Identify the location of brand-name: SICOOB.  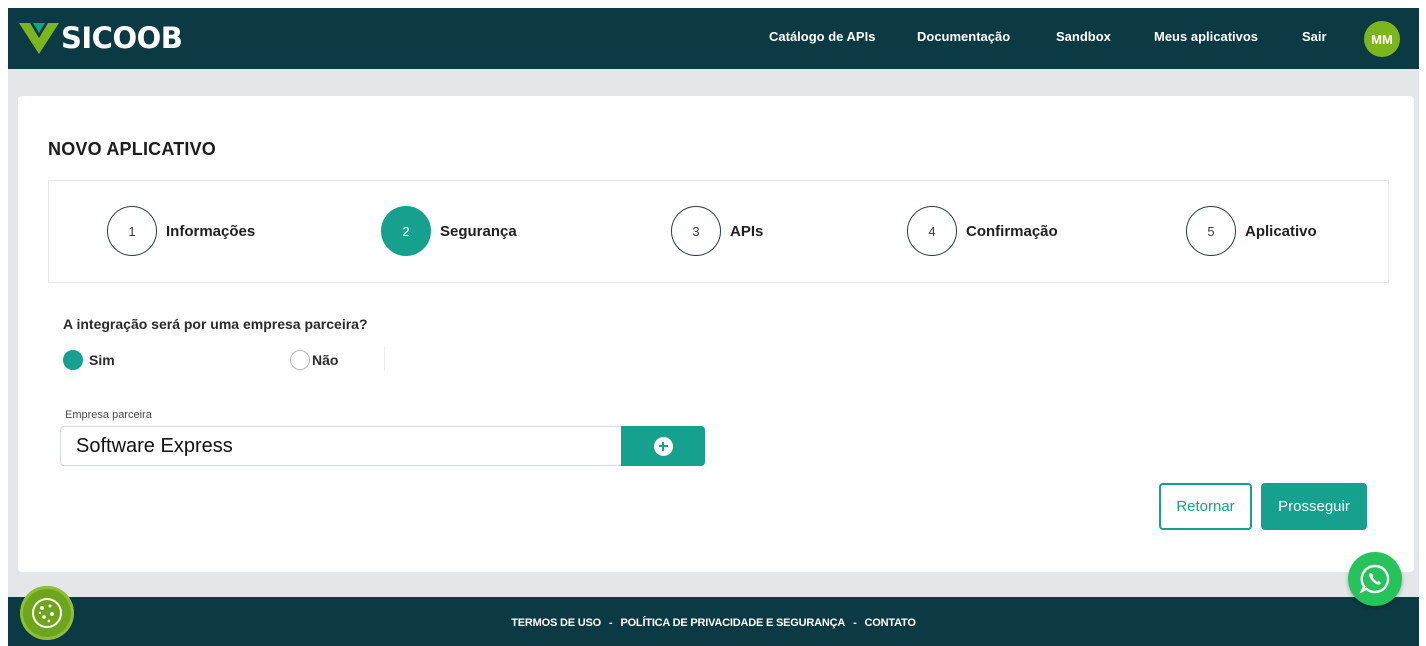
(122, 38).